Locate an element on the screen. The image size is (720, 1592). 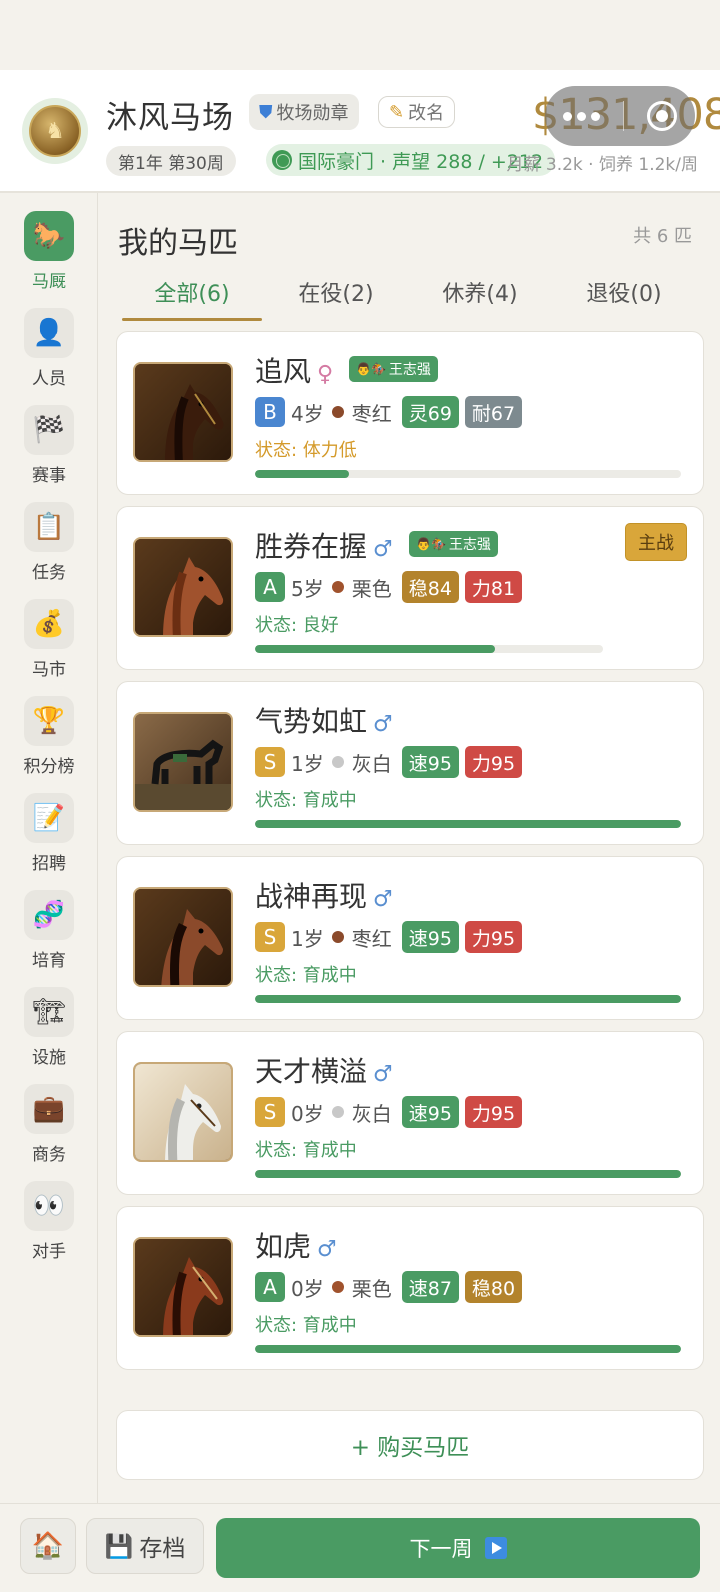
briefcase-icon: 💼 is located at coordinates (49, 1109).